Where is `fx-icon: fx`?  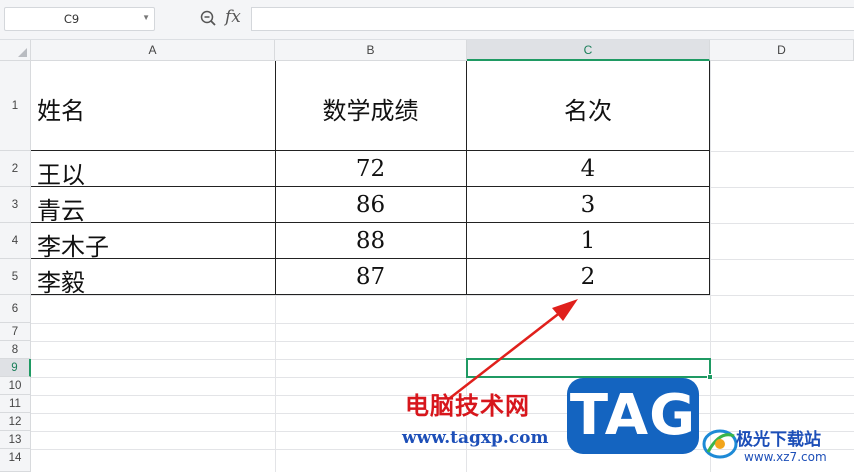 fx-icon: fx is located at coordinates (233, 17).